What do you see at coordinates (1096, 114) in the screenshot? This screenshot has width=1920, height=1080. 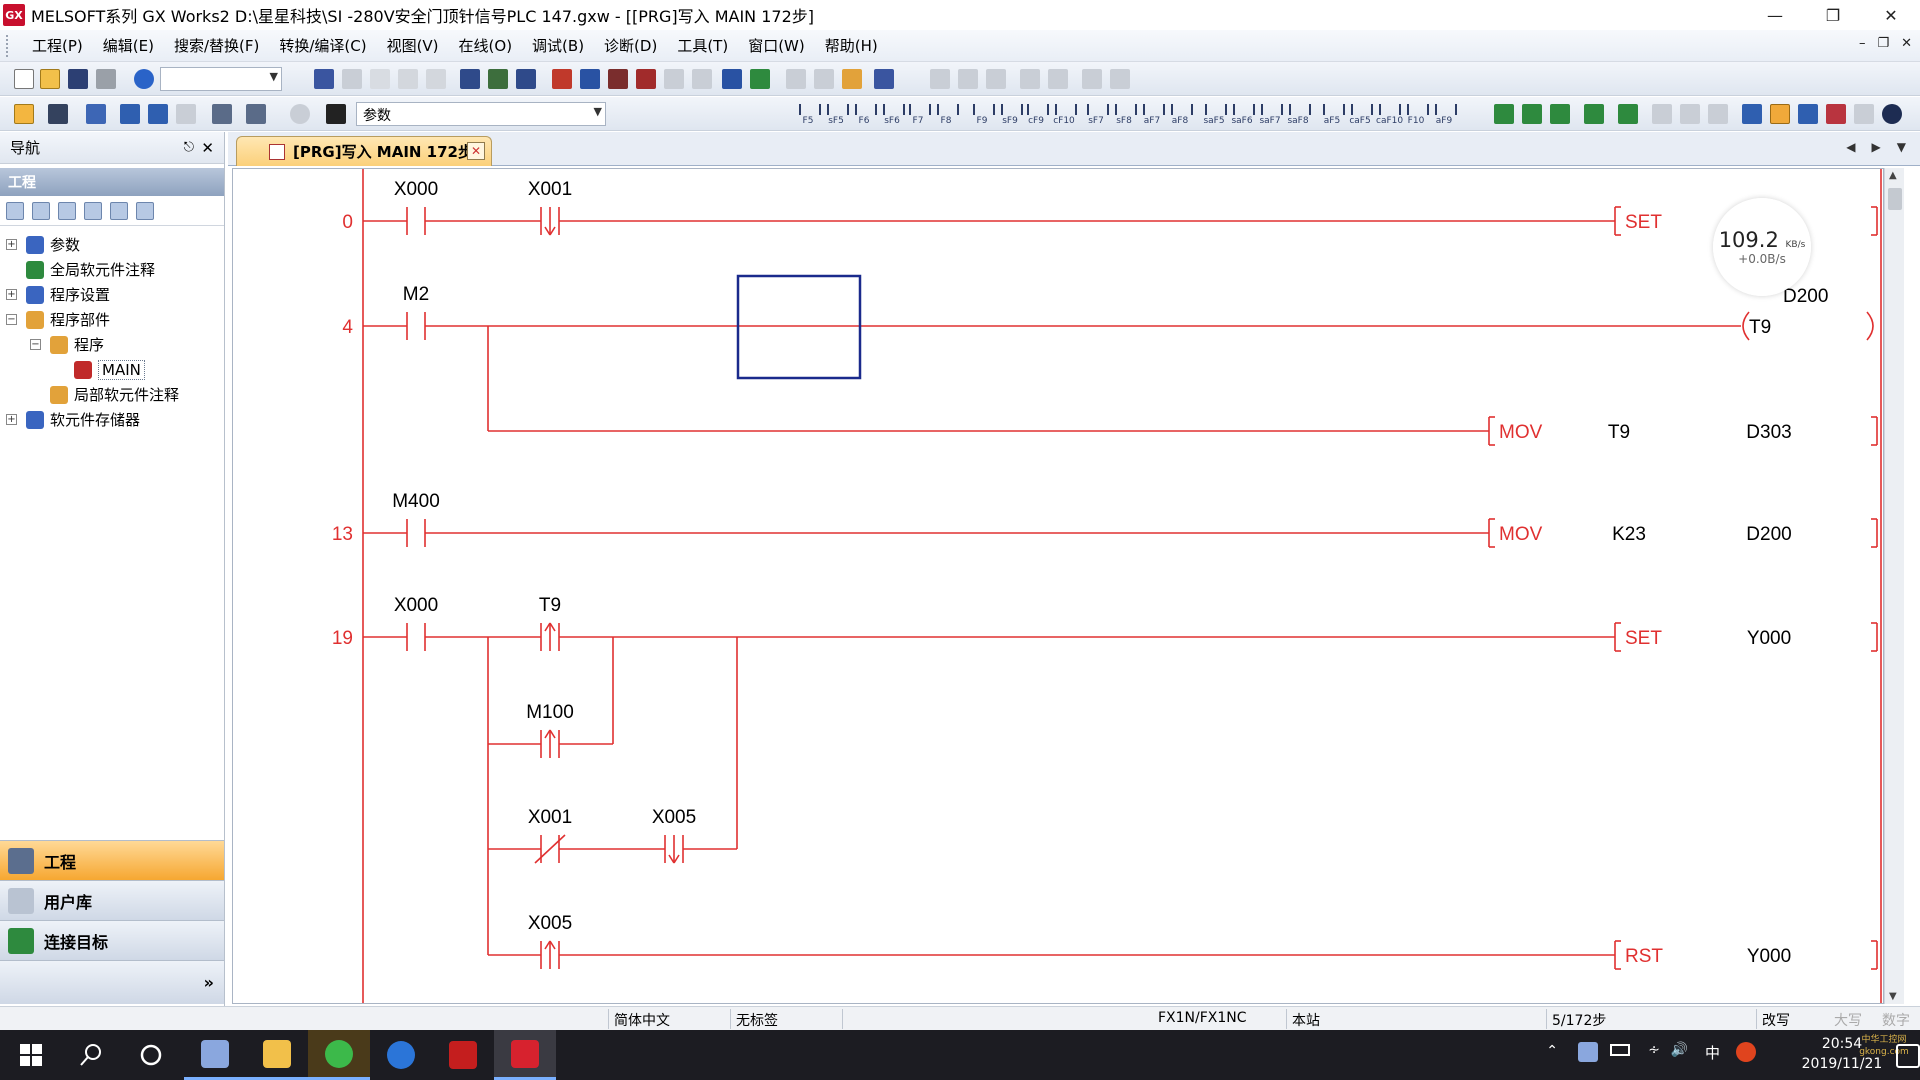 I see `ladder-symbol-sf7-button: sF7` at bounding box center [1096, 114].